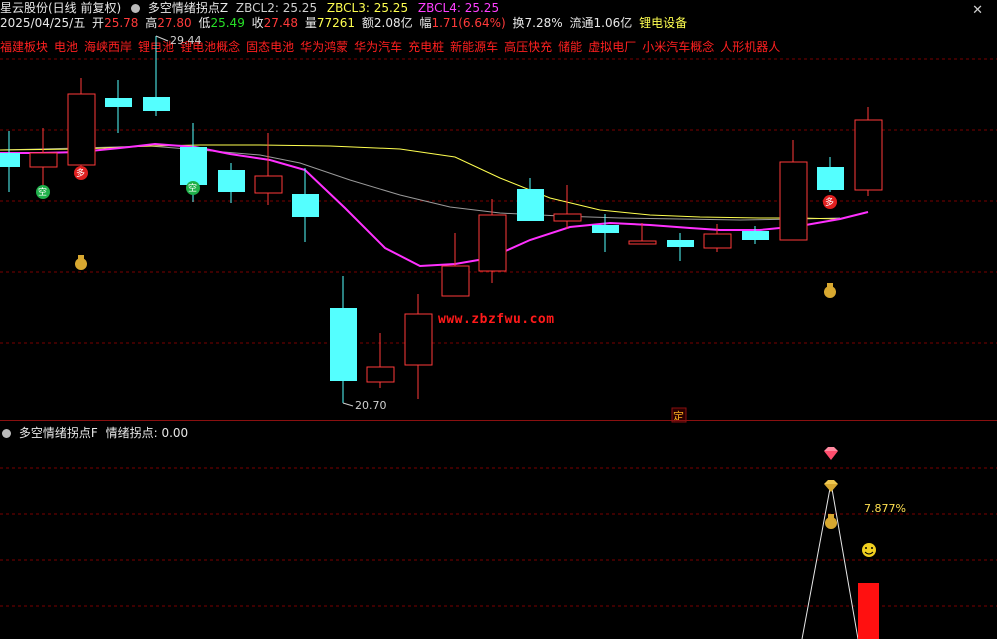 Image resolution: width=997 pixels, height=639 pixels. What do you see at coordinates (186, 40) in the screenshot?
I see `high-price-label: 29.44` at bounding box center [186, 40].